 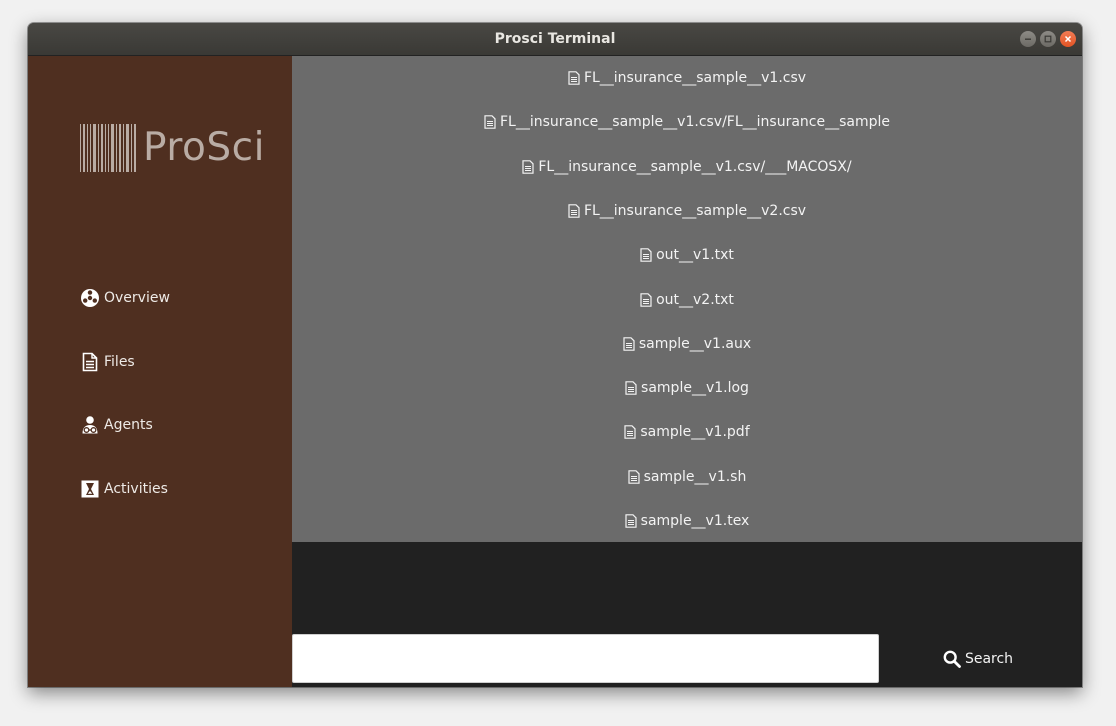 I want to click on maximize-icon, so click(x=1048, y=39).